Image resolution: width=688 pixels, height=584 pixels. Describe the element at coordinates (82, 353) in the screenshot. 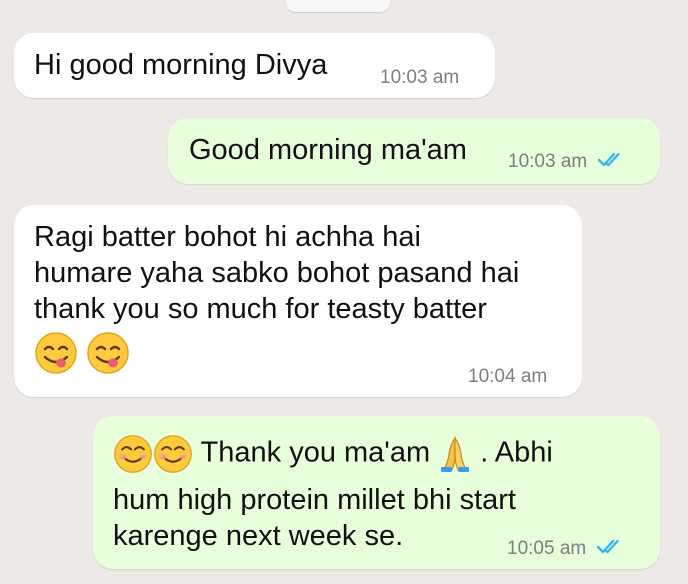

I see `emoji-row` at that location.